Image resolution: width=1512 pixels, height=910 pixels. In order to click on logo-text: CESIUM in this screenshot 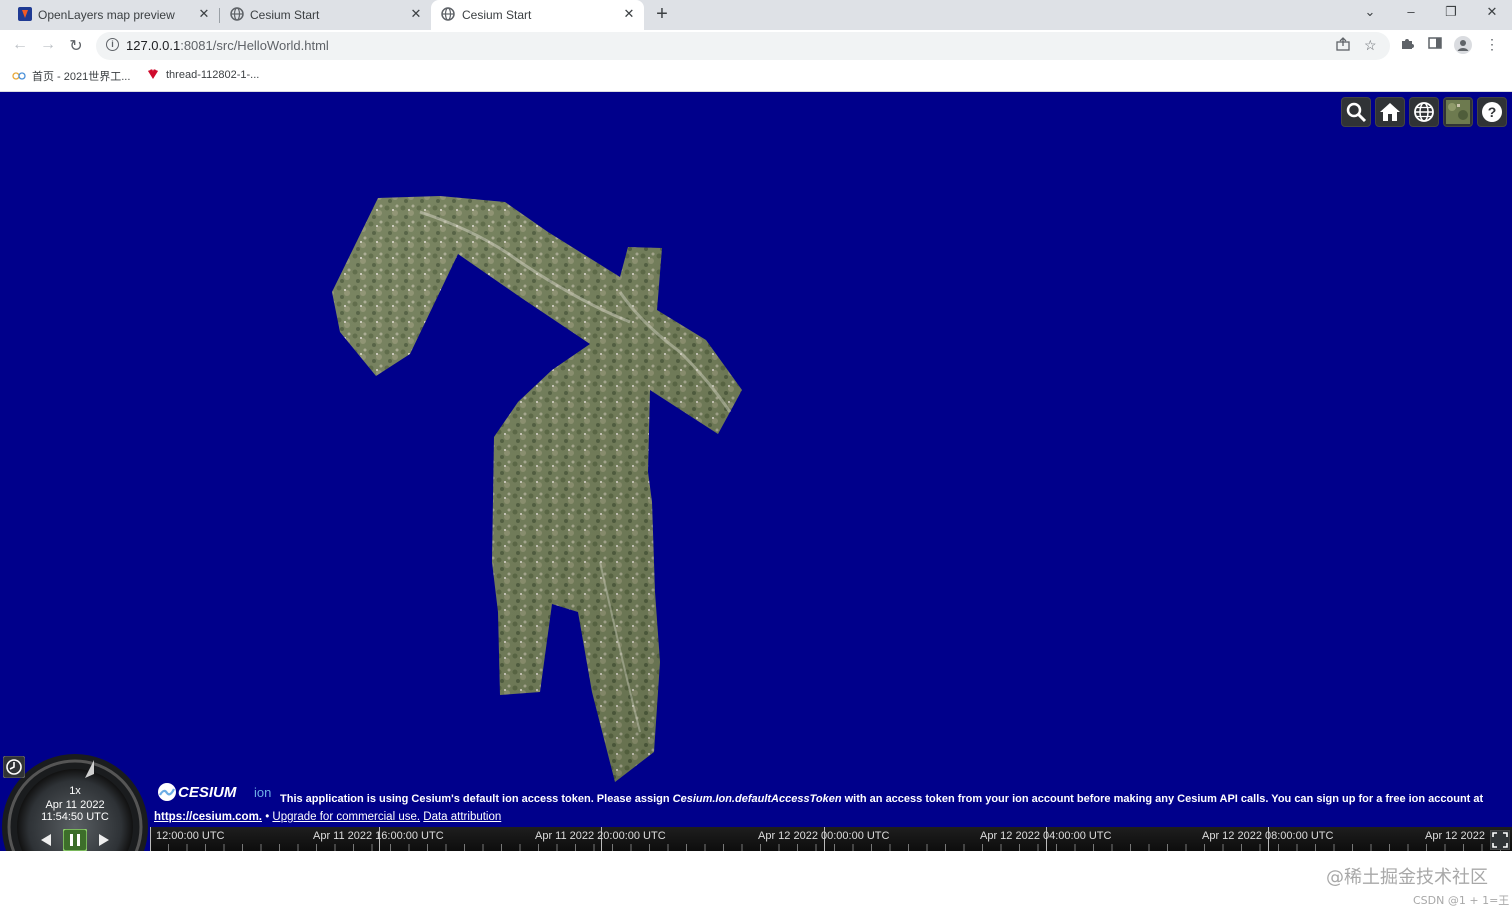, I will do `click(207, 792)`.